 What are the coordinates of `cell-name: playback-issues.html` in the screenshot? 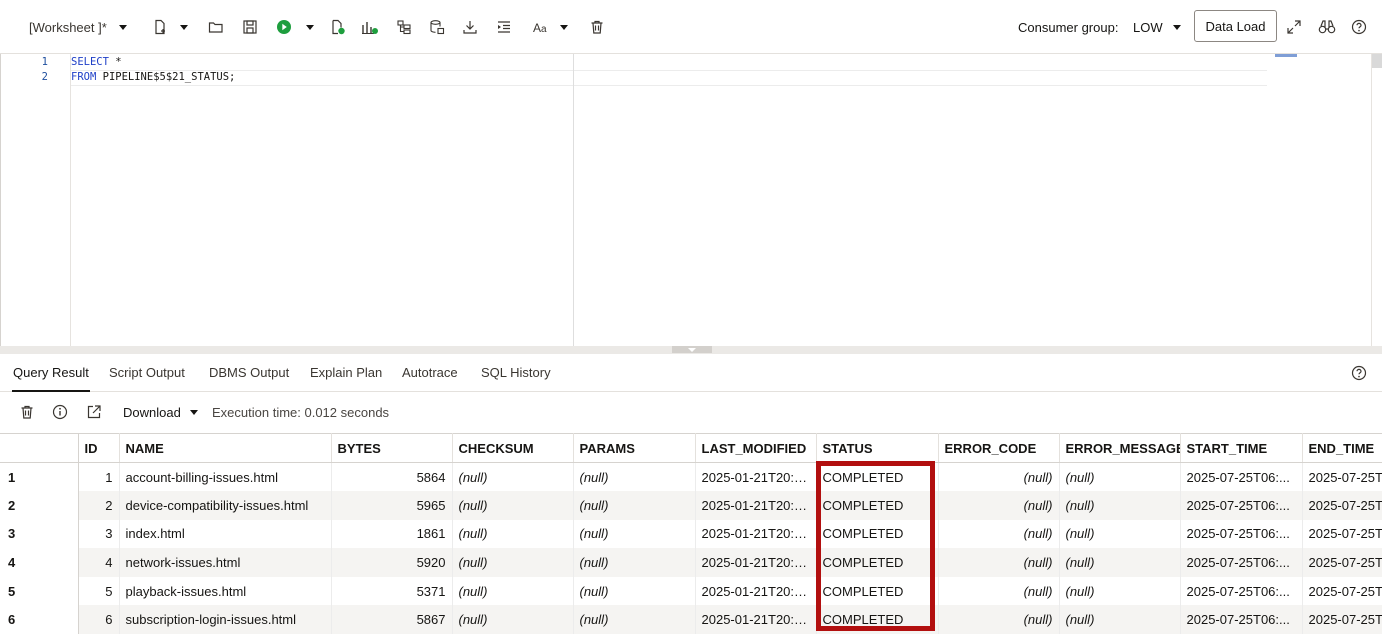 It's located at (225, 591).